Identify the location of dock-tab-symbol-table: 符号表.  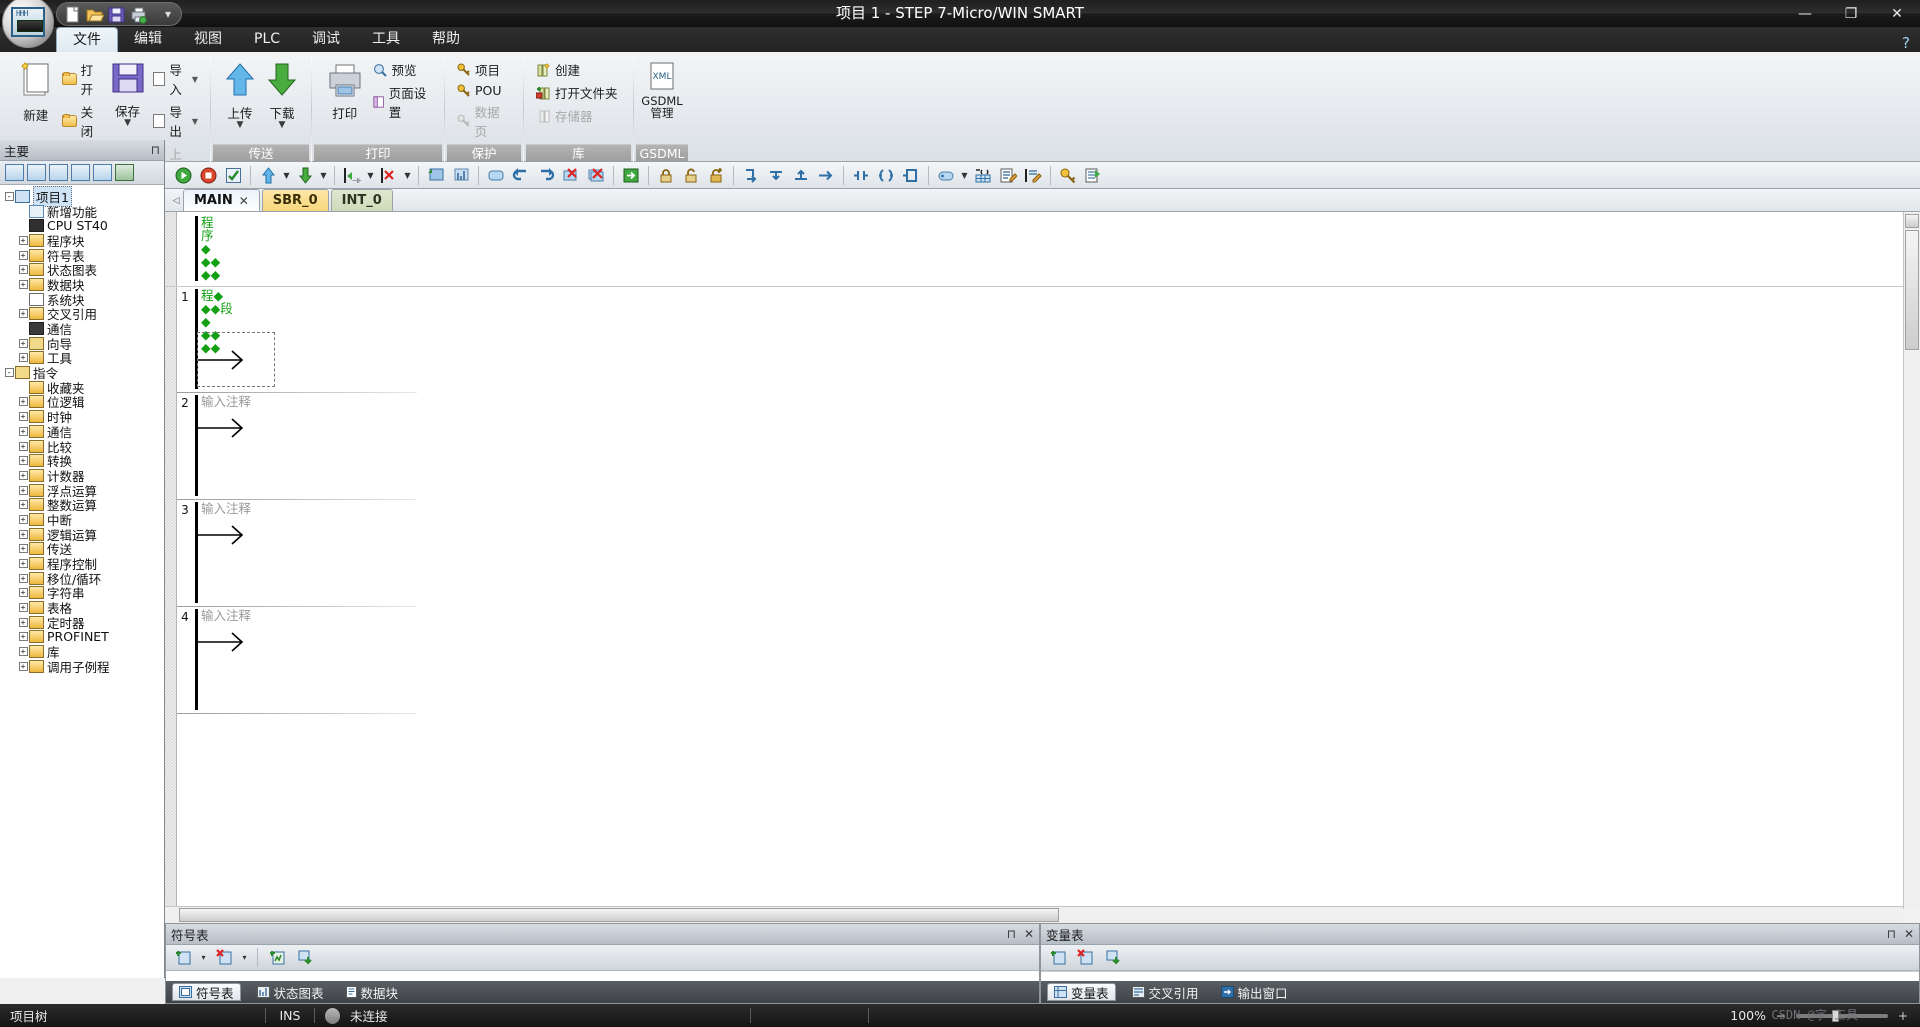
(206, 992).